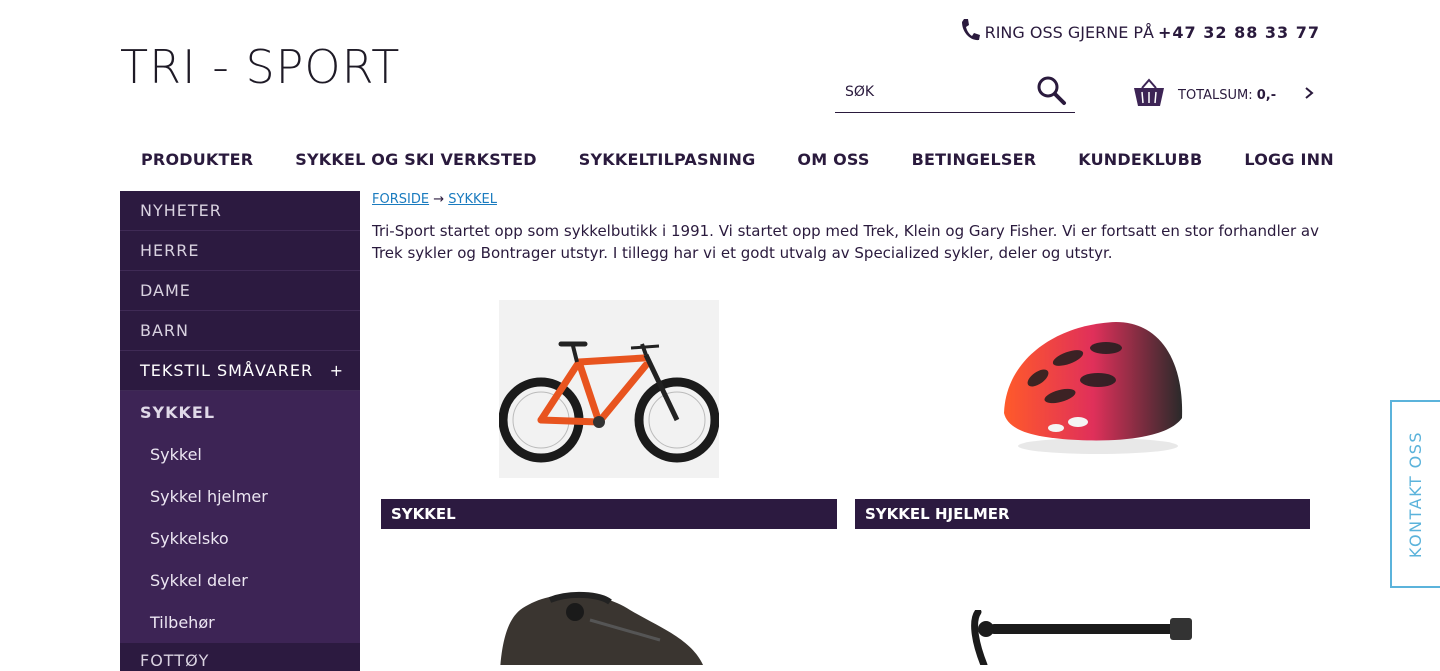 This screenshot has width=1440, height=671. Describe the element at coordinates (227, 370) in the screenshot. I see `sidebar-item-label: TEKSTIL SMÅVARER` at that location.